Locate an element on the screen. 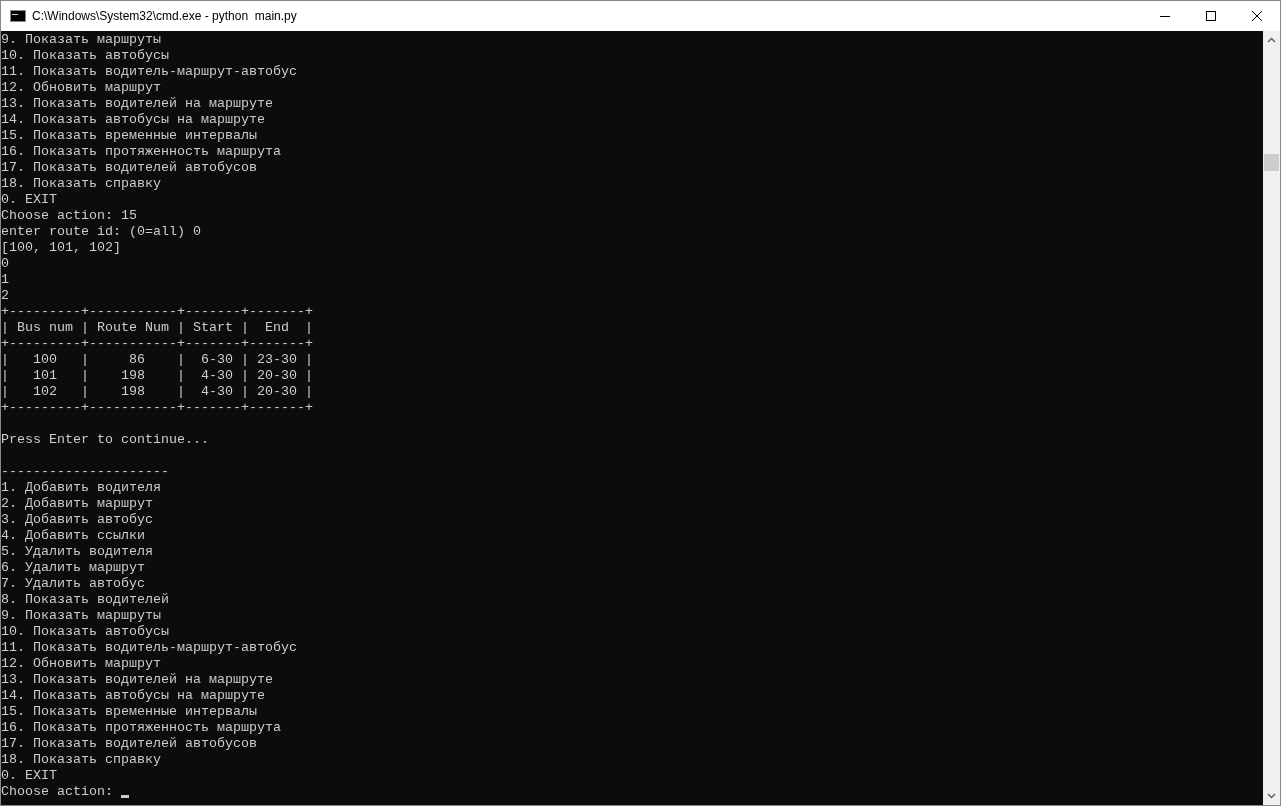  console-line: [100, 101, 102] is located at coordinates (61, 247).